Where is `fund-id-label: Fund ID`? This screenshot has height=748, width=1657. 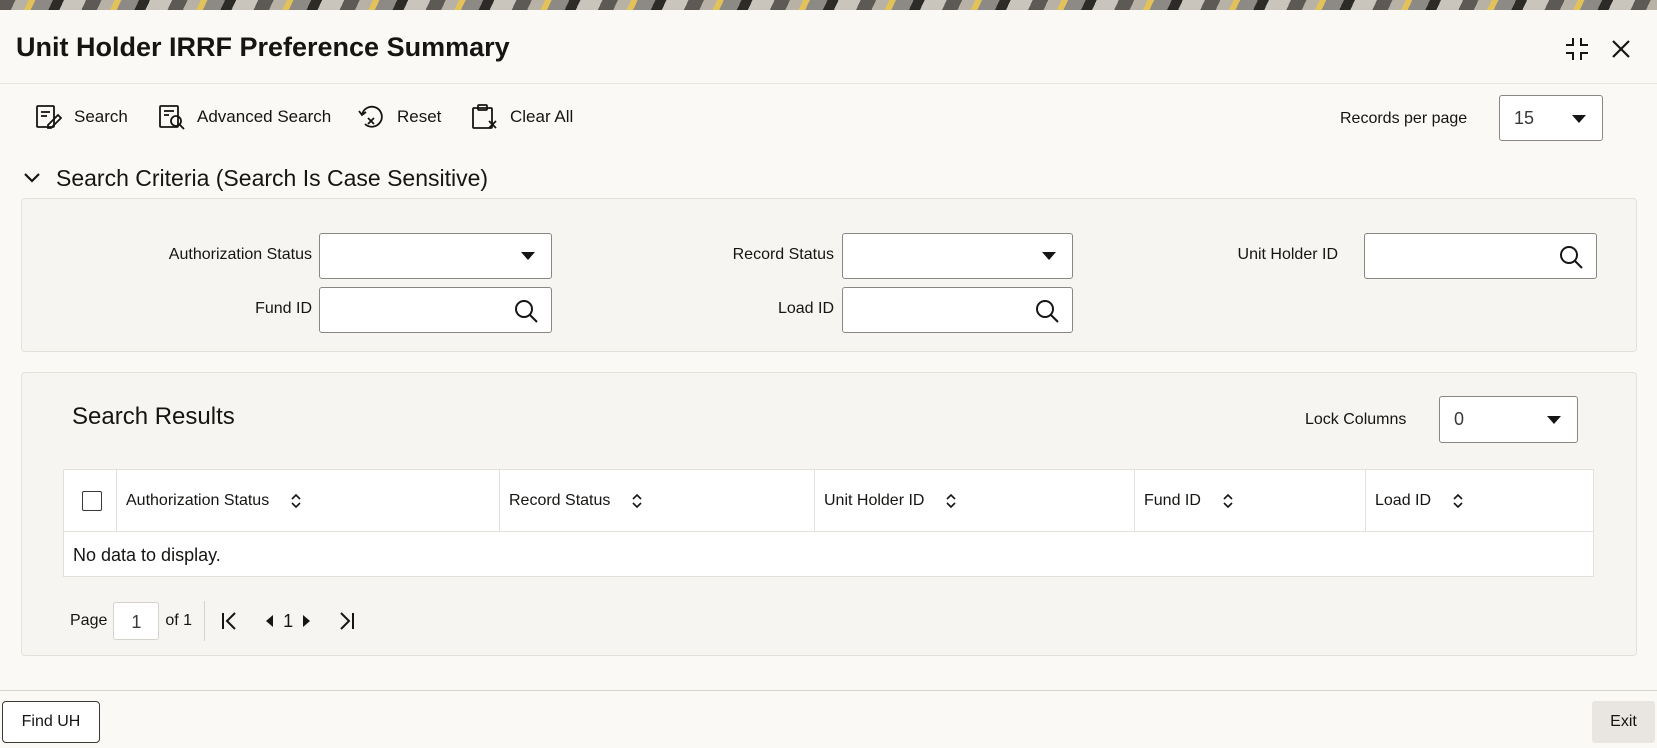
fund-id-label: Fund ID is located at coordinates (283, 308).